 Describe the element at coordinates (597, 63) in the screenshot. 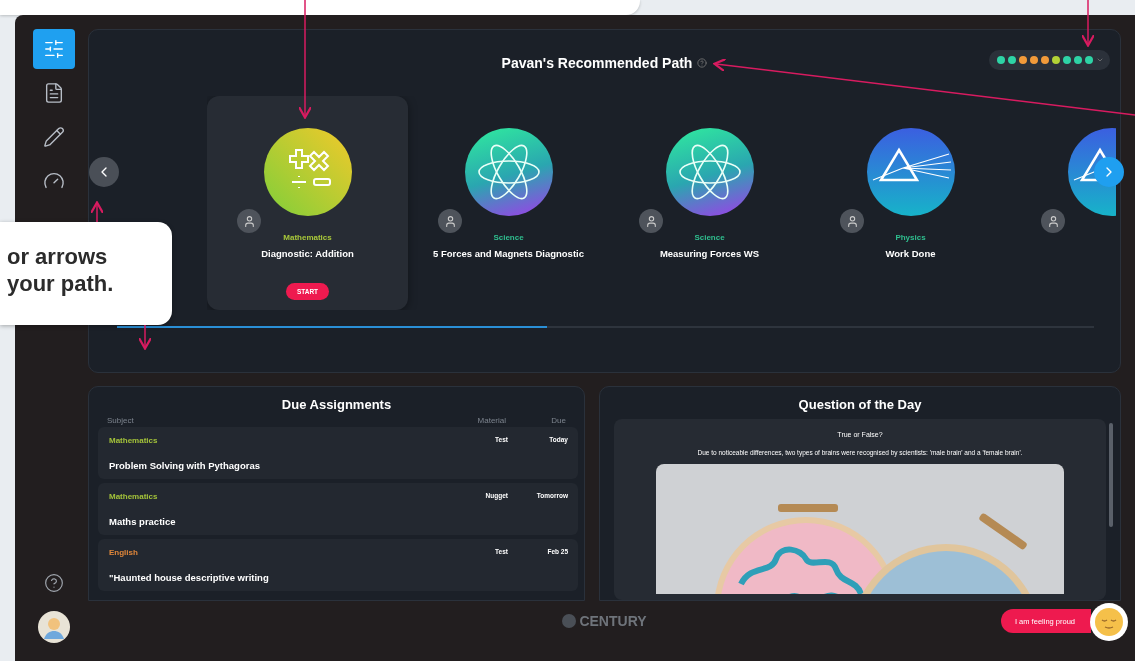

I see `panel-title: Pavan's Recommended Path` at that location.